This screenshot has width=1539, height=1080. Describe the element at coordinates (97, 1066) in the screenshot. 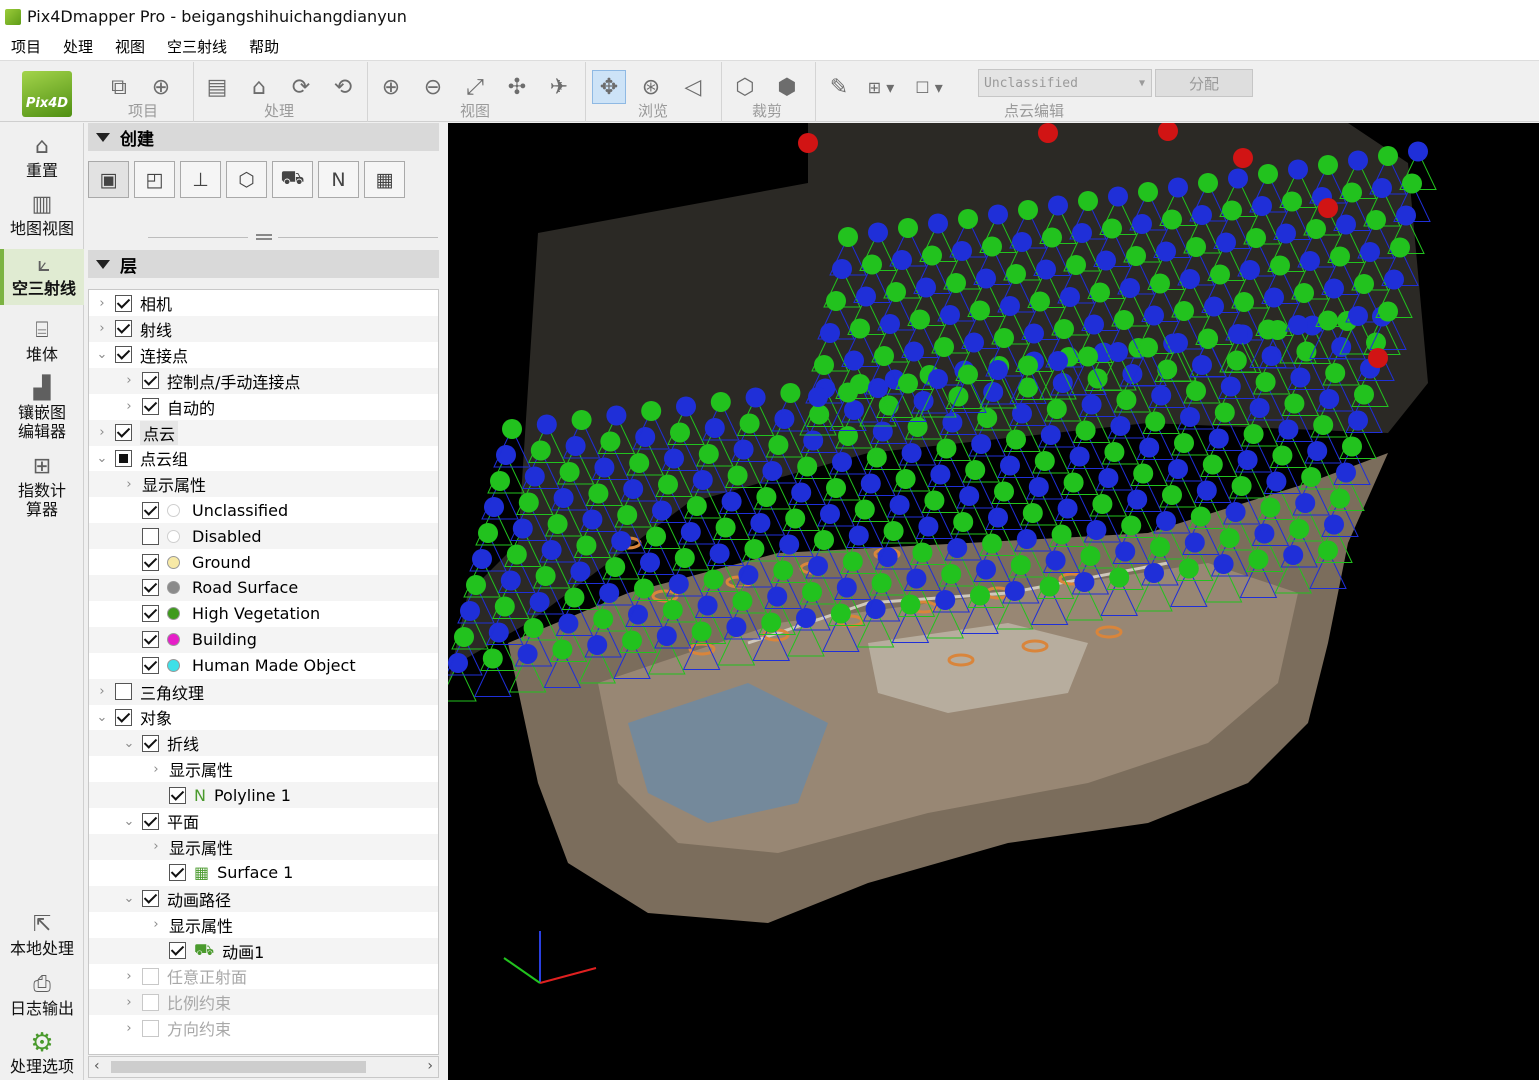

I see `chevron-left-icon: ‹` at that location.